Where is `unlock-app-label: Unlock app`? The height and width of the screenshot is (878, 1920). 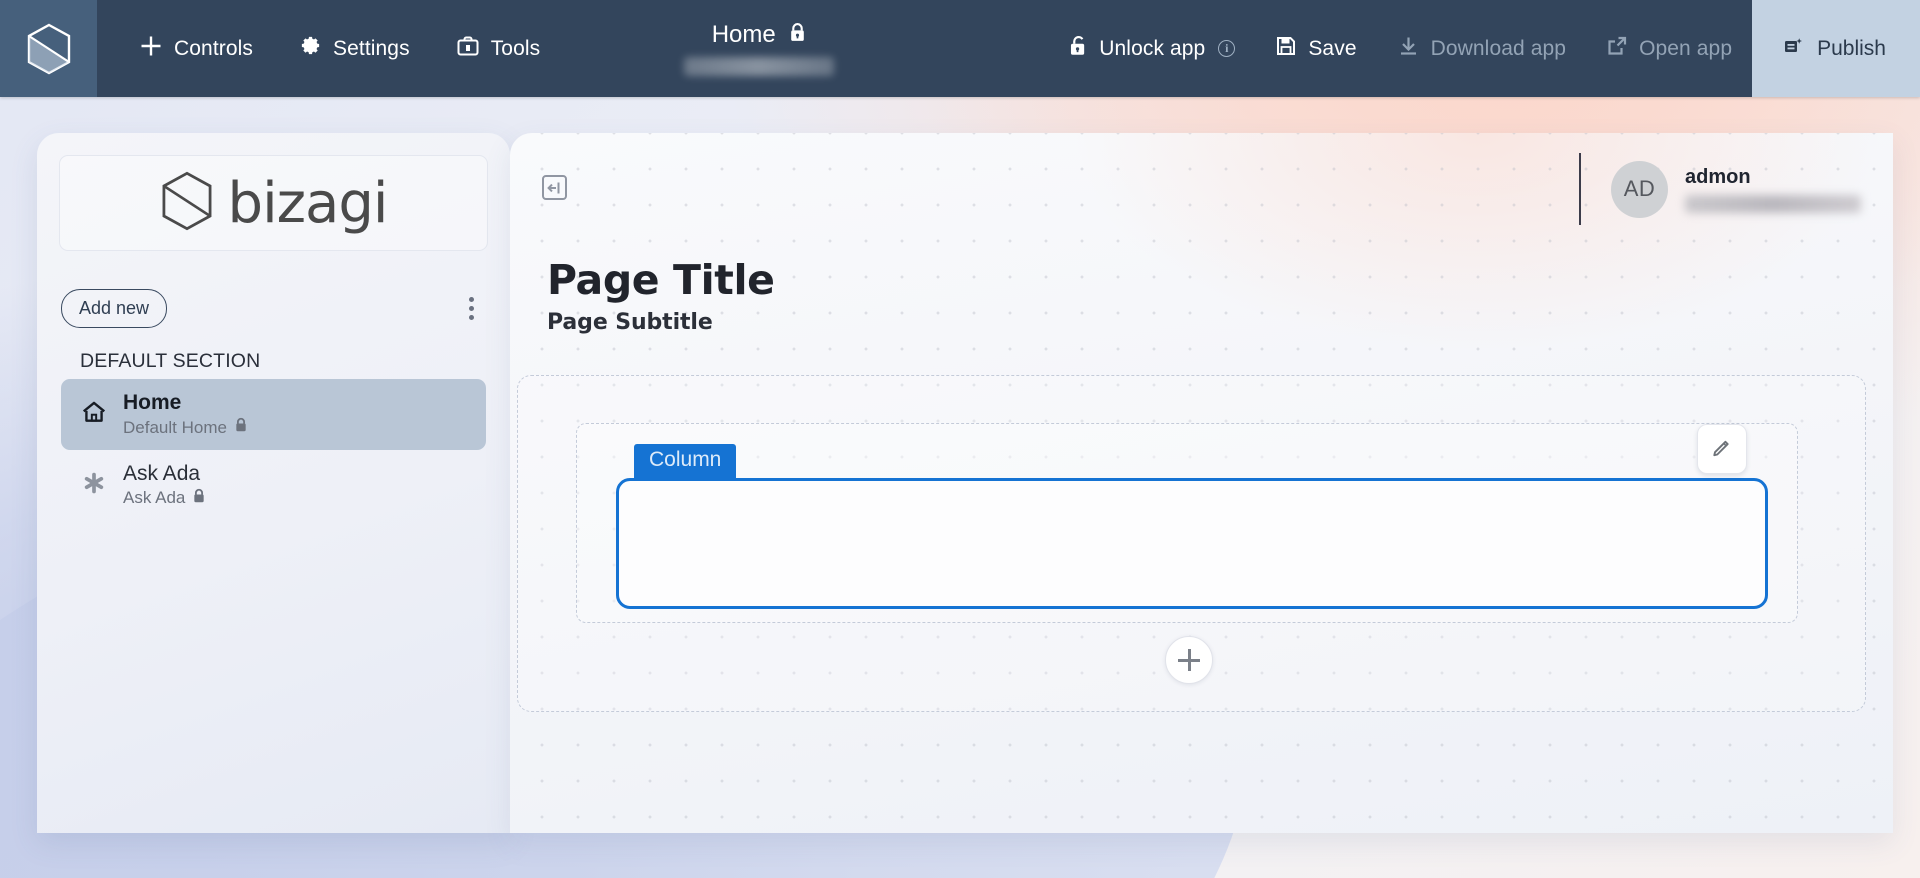
unlock-app-label: Unlock app is located at coordinates (1152, 48).